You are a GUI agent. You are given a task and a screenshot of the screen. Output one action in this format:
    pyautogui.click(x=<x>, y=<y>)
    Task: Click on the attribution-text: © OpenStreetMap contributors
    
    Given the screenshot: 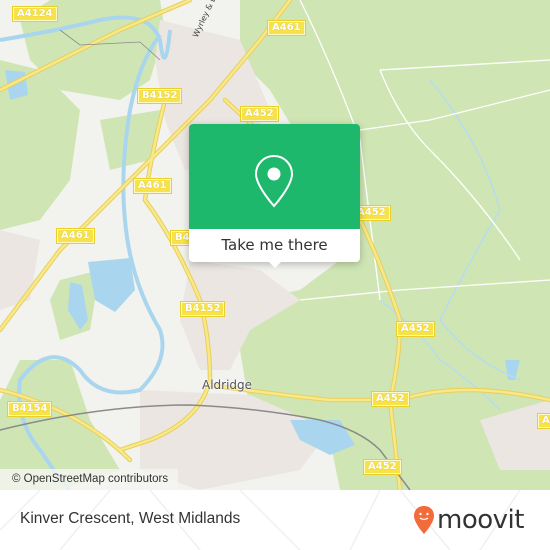 What is the action you would take?
    pyautogui.click(x=90, y=479)
    